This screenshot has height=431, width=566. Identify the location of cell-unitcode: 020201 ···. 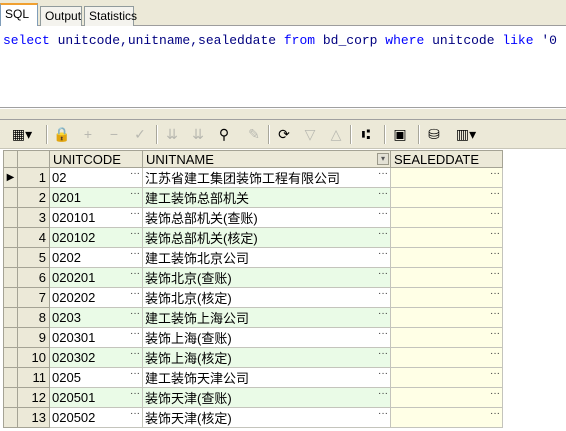
(96, 277).